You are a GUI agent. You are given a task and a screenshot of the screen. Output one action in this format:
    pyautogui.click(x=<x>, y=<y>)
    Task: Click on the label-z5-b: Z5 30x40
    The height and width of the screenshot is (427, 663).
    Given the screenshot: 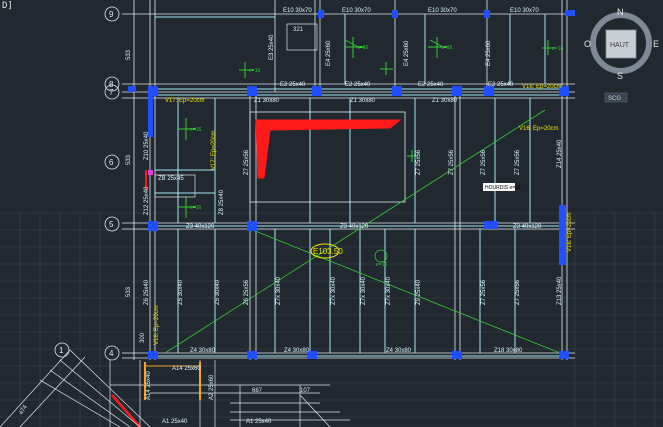 What is the action you would take?
    pyautogui.click(x=218, y=292)
    